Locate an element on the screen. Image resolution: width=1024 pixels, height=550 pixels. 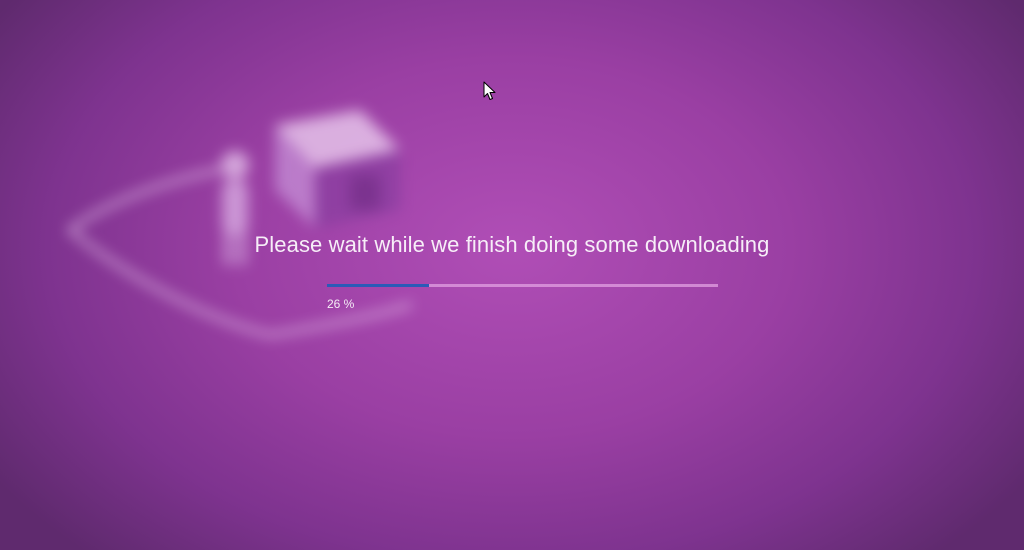
progress-bar-fill is located at coordinates (378, 285).